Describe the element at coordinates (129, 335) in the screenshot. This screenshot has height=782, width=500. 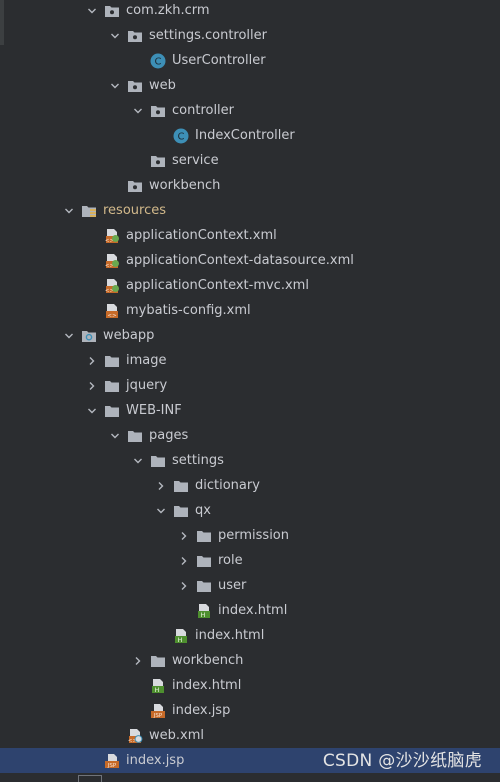
I see `tree-item-label: webapp` at that location.